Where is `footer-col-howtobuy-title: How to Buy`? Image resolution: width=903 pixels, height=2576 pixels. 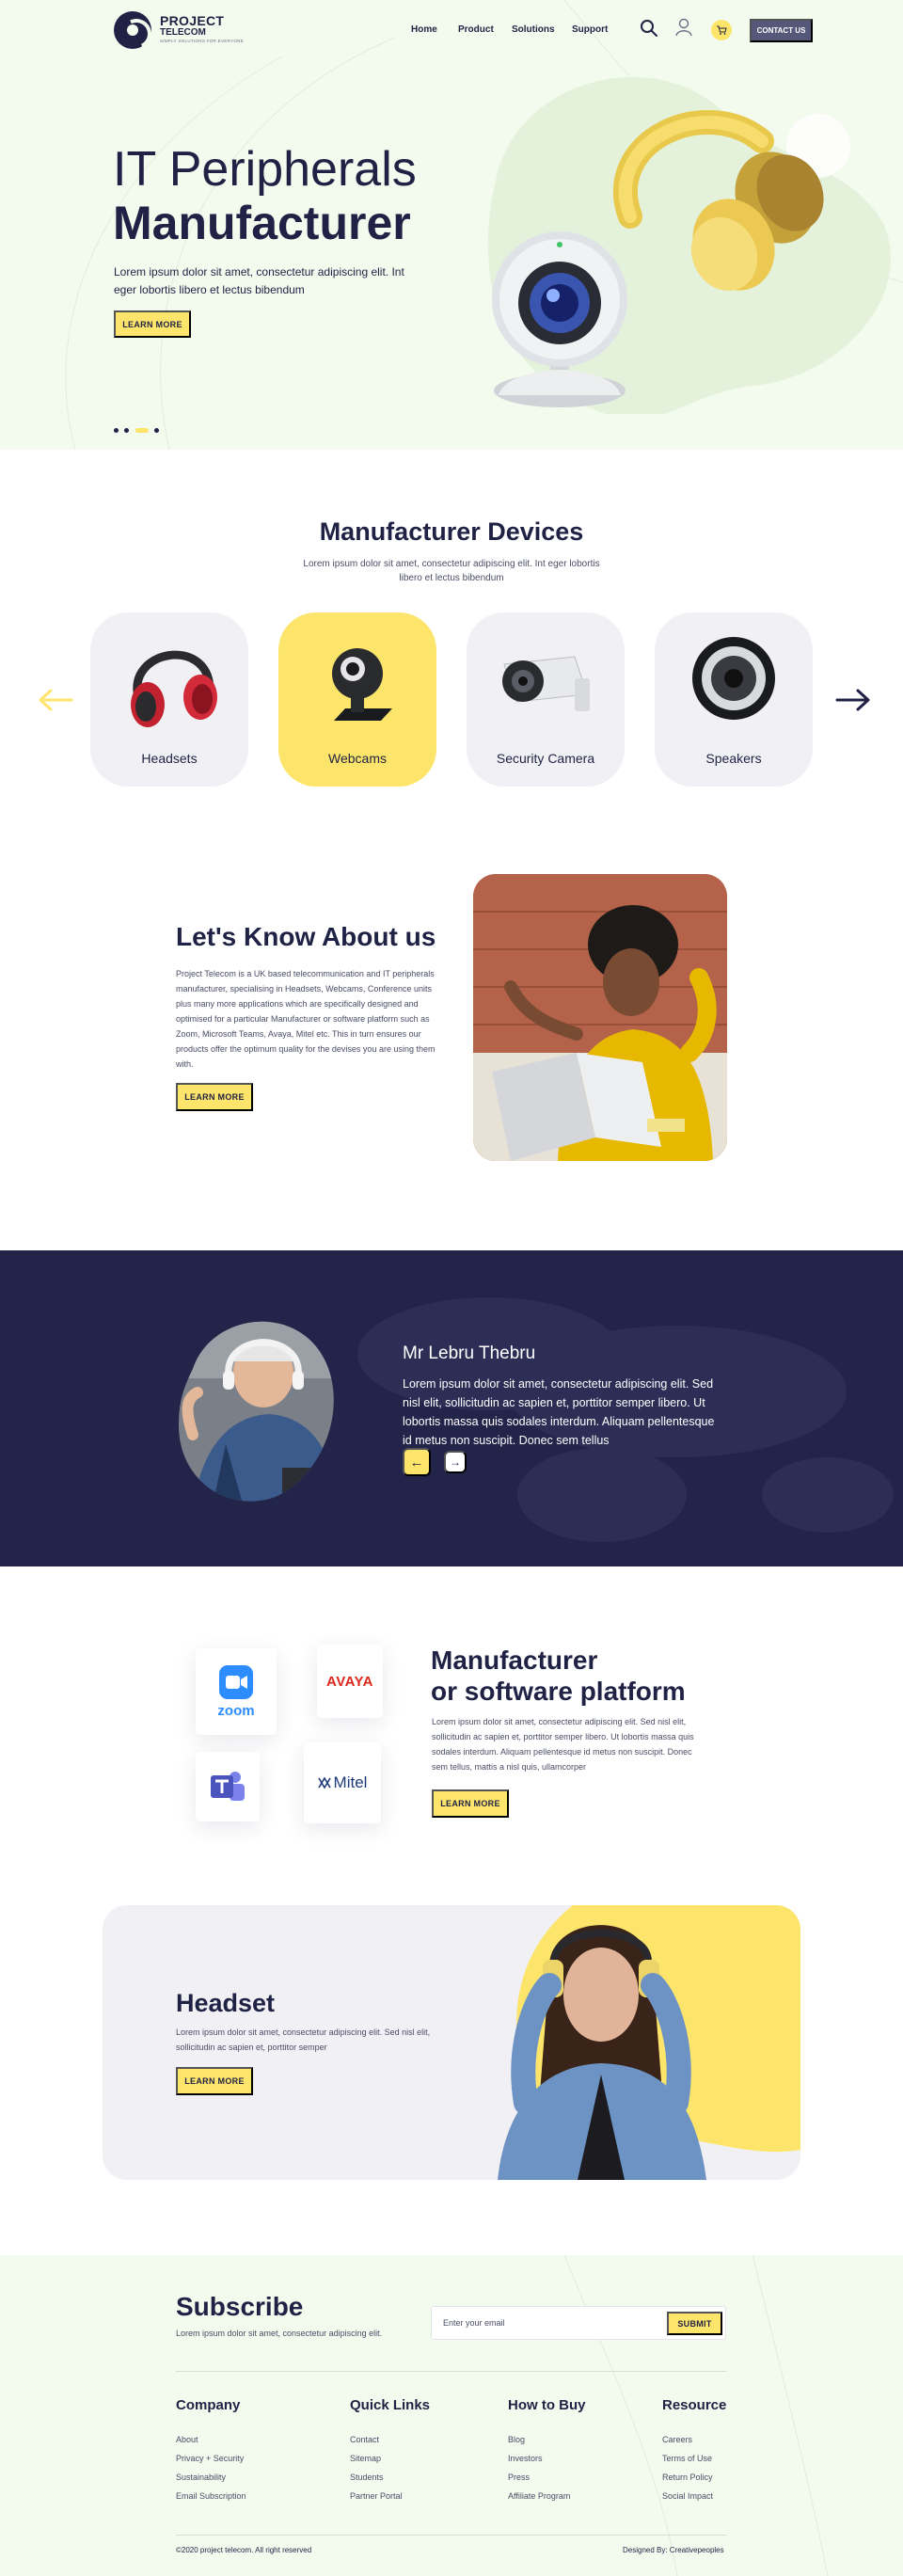 footer-col-howtobuy-title: How to Buy is located at coordinates (547, 2405).